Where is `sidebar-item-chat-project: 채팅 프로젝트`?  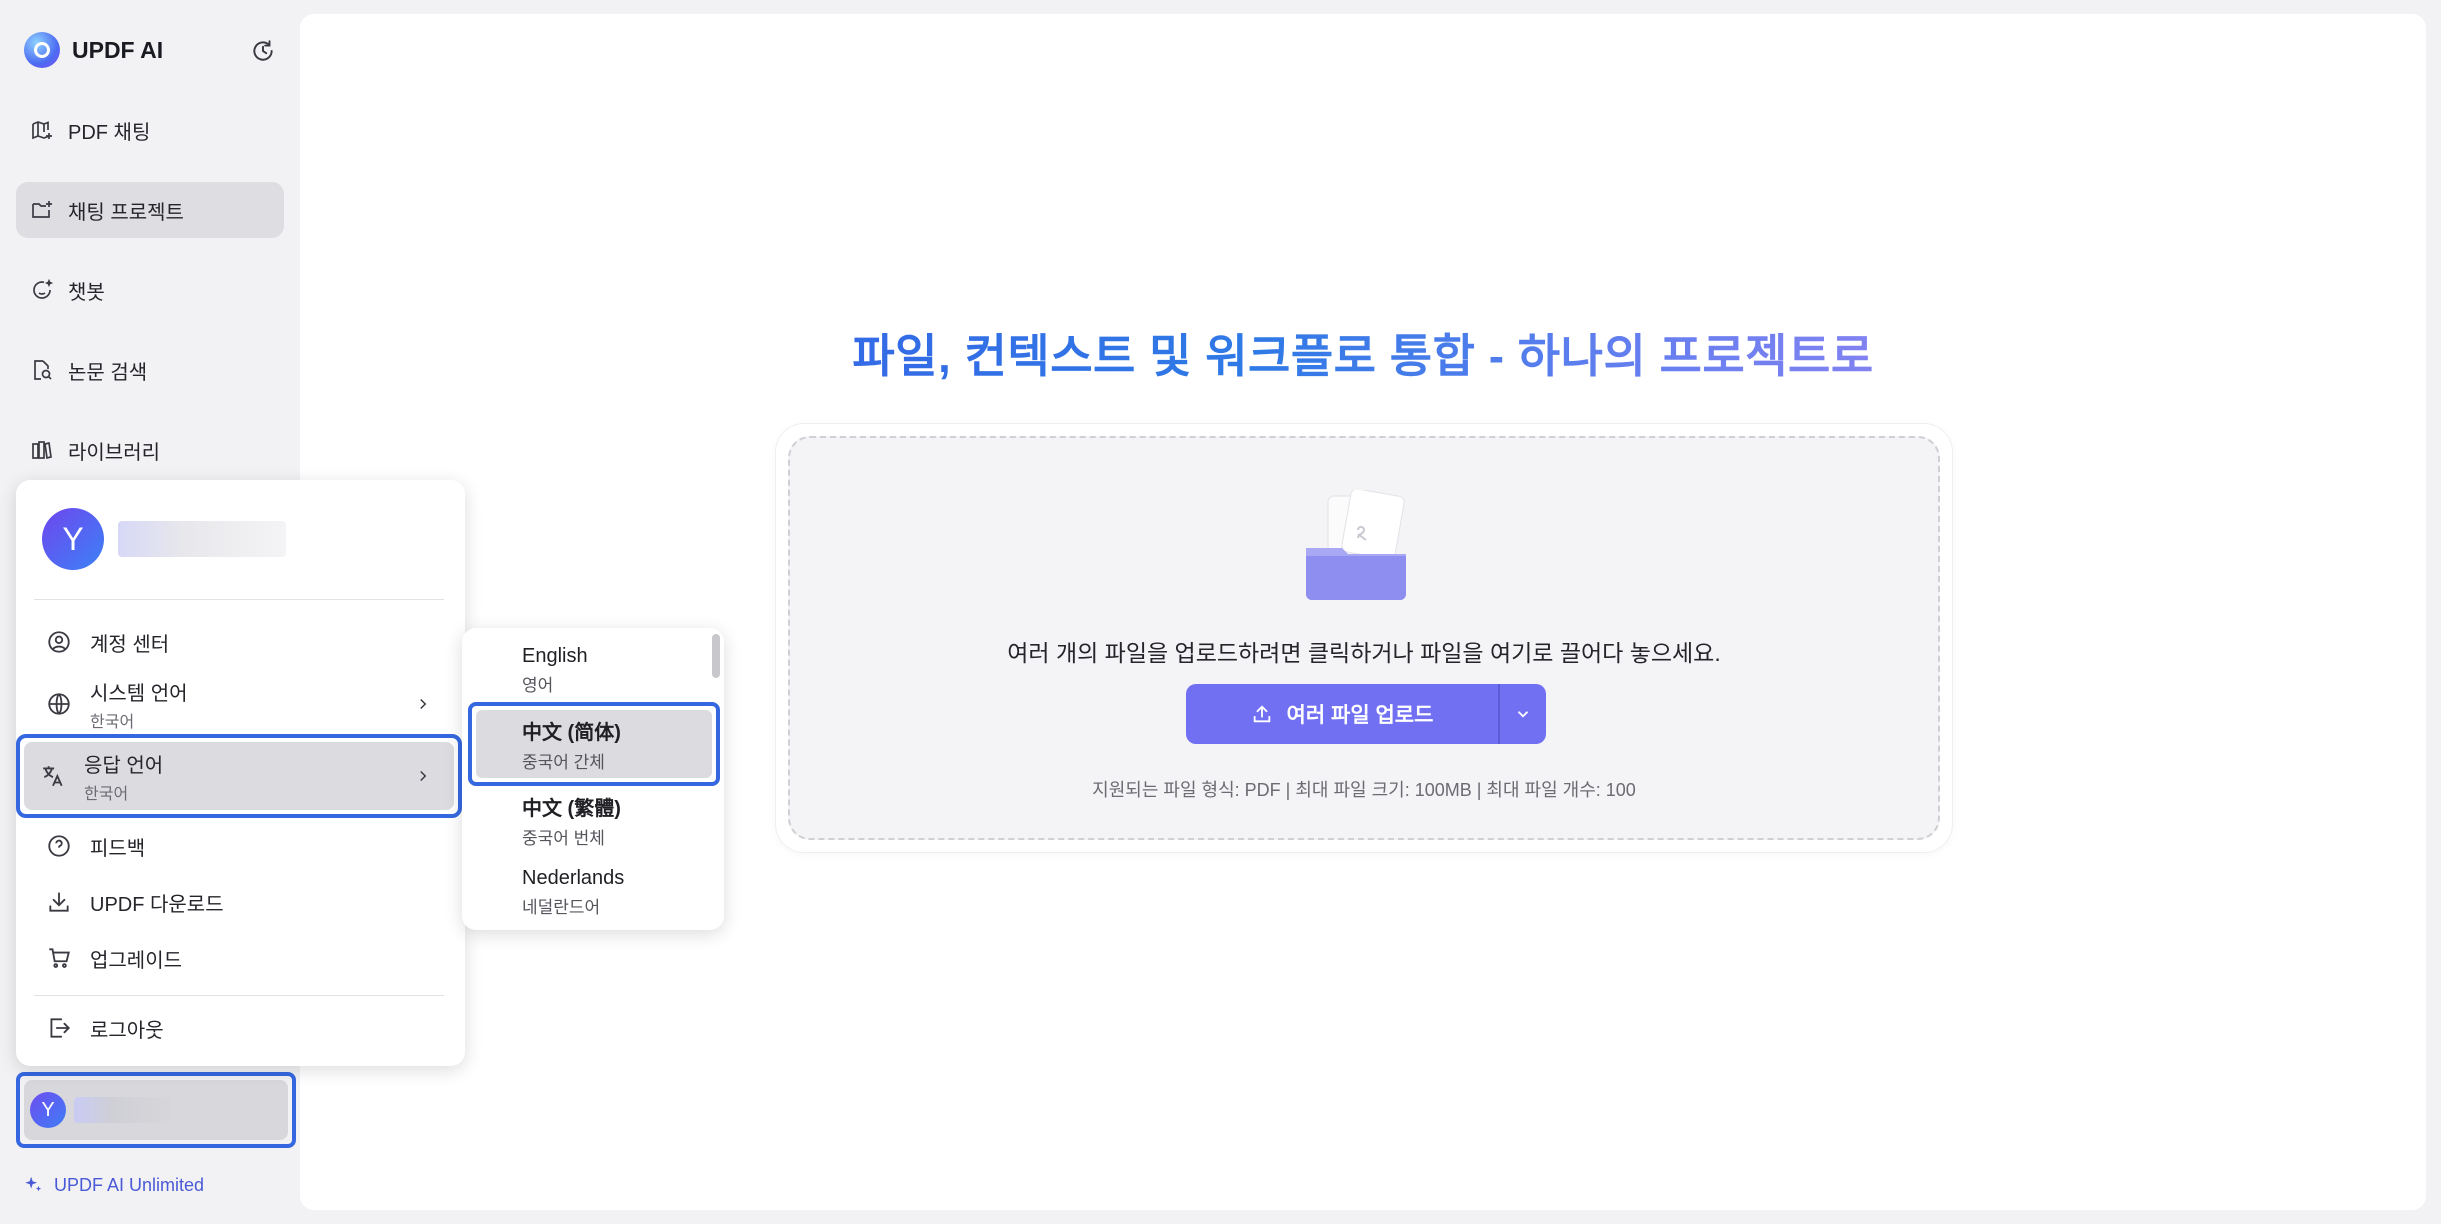
sidebar-item-chat-project: 채팅 프로젝트 is located at coordinates (150, 210).